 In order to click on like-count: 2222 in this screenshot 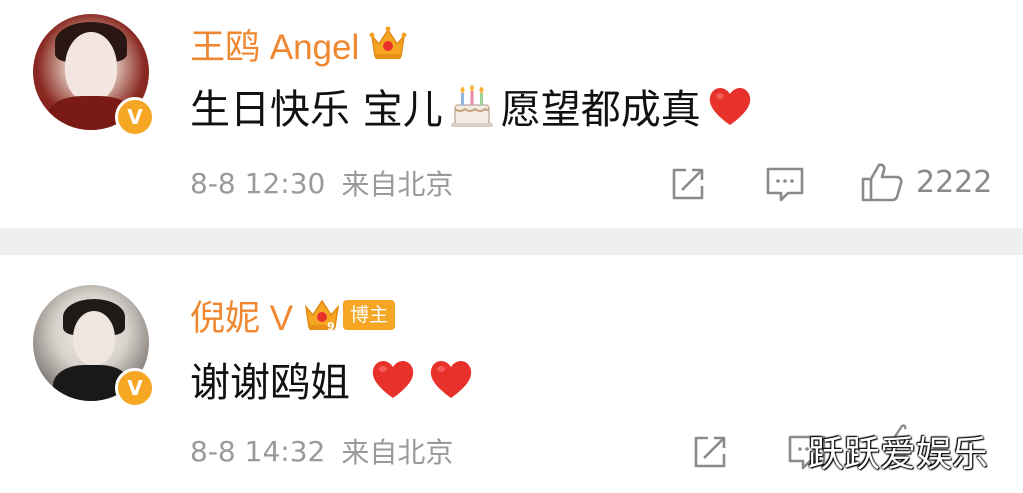, I will do `click(954, 182)`.